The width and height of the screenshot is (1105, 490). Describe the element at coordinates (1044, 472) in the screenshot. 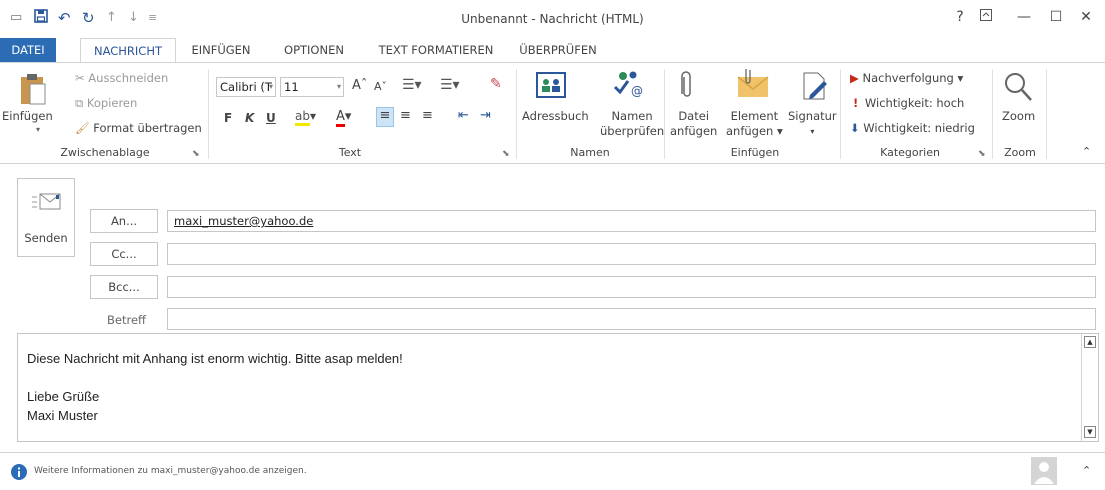

I see `contact-avatar` at that location.